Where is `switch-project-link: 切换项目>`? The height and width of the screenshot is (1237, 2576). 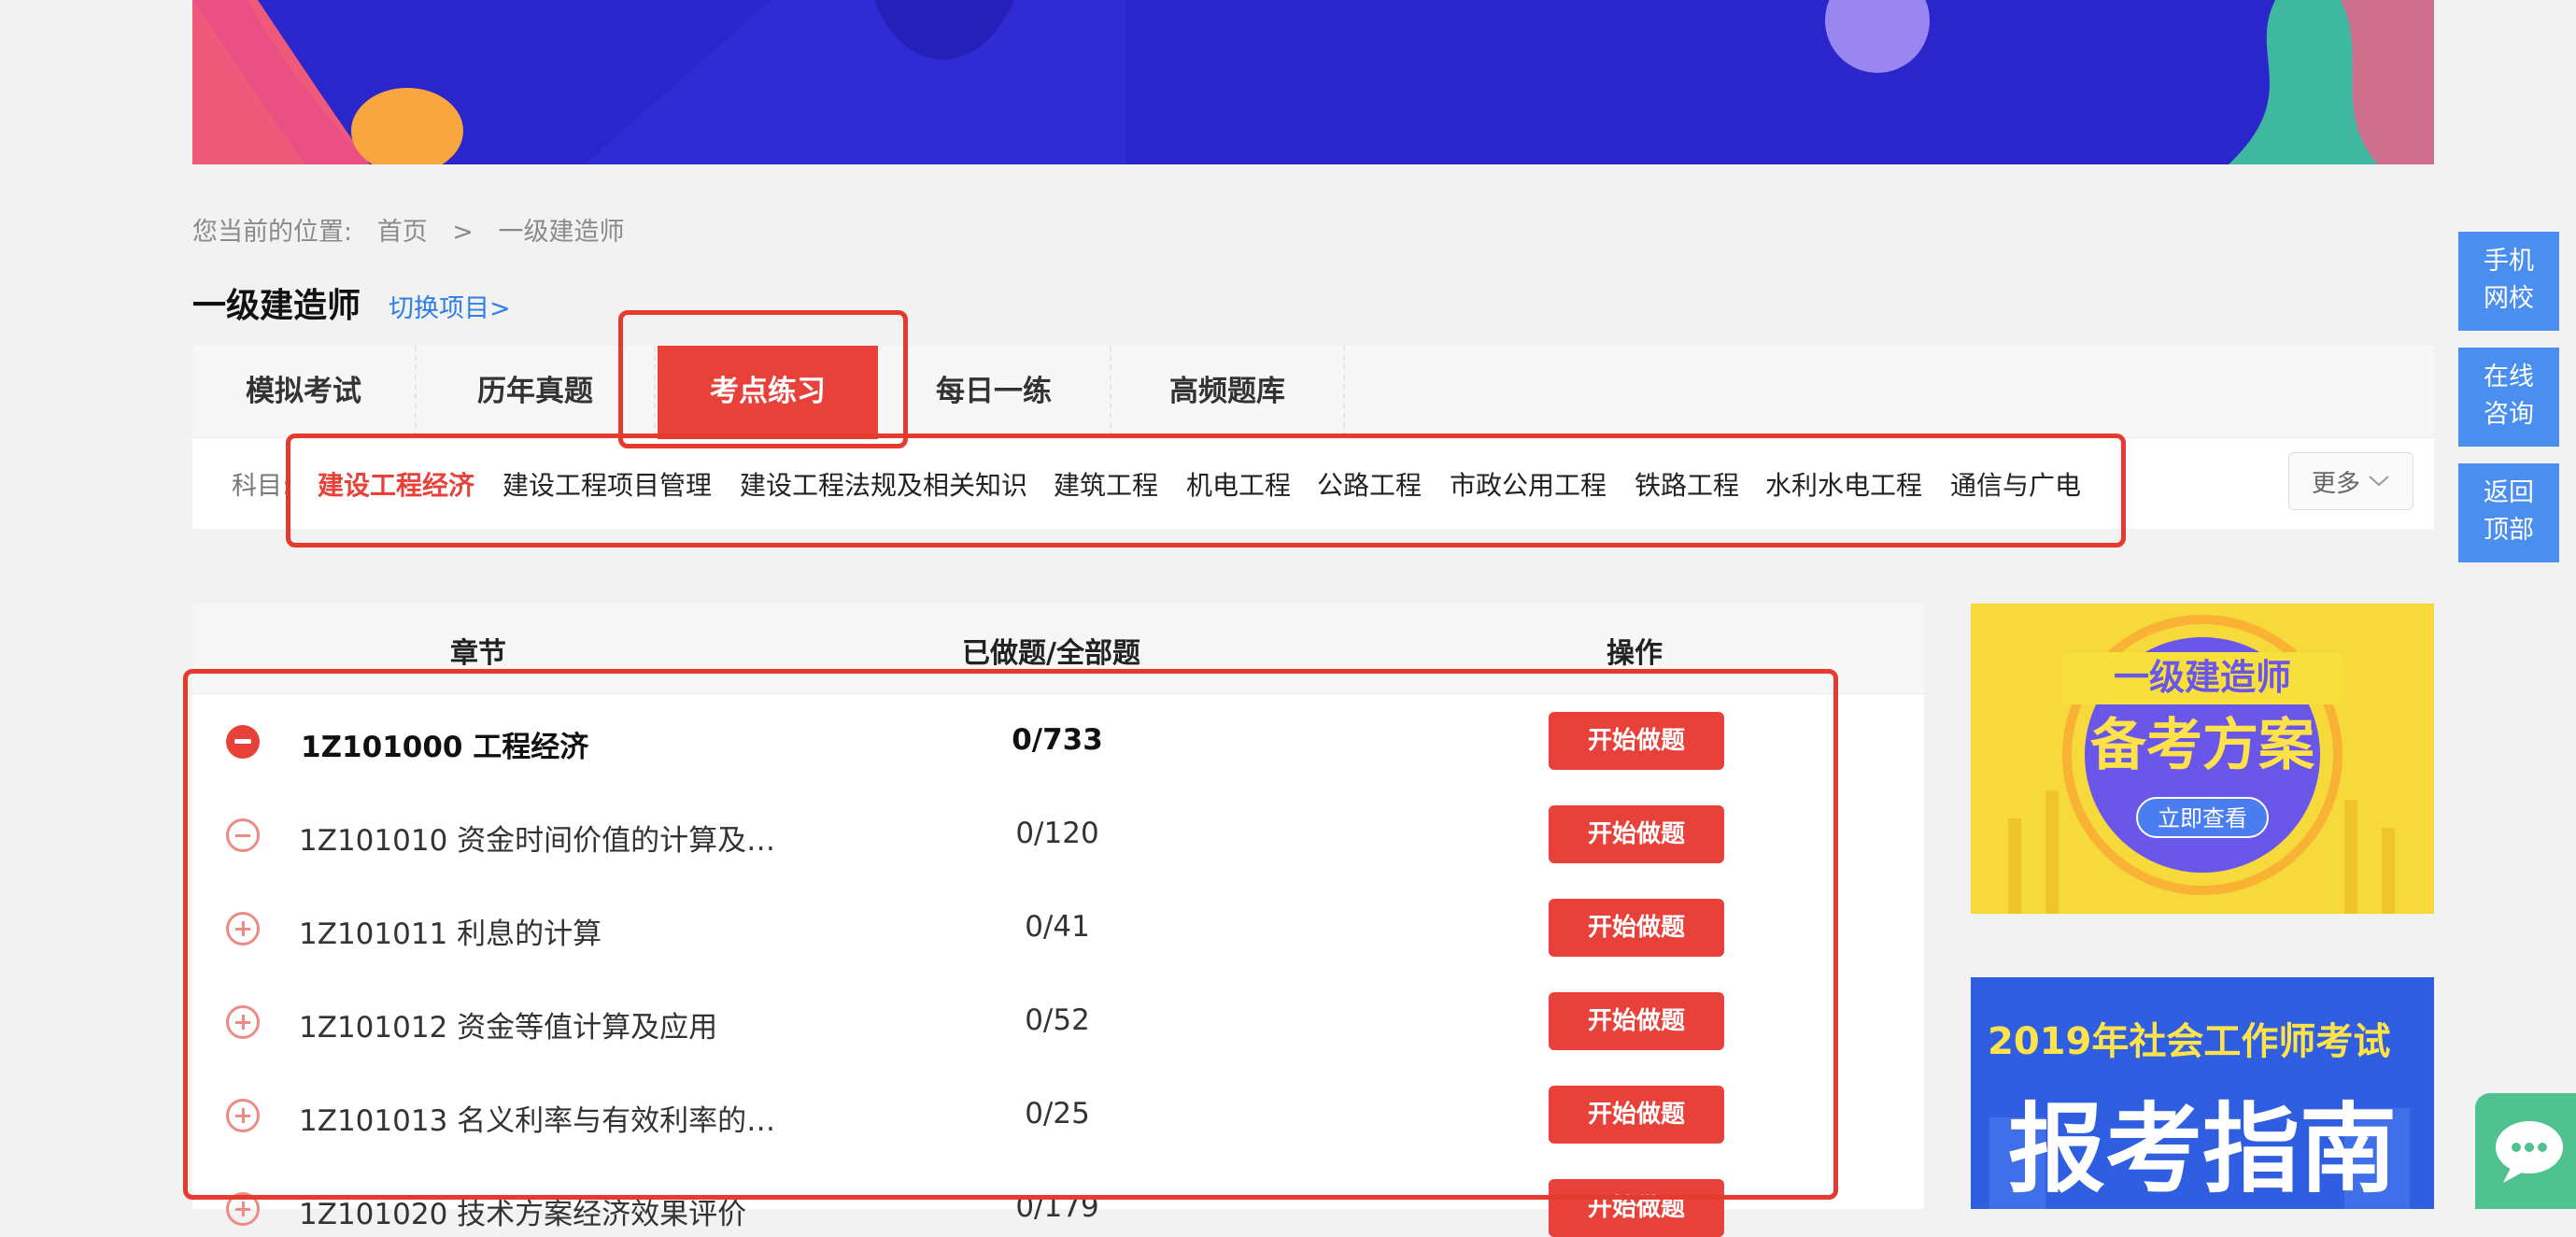 switch-project-link: 切换项目> is located at coordinates (450, 306).